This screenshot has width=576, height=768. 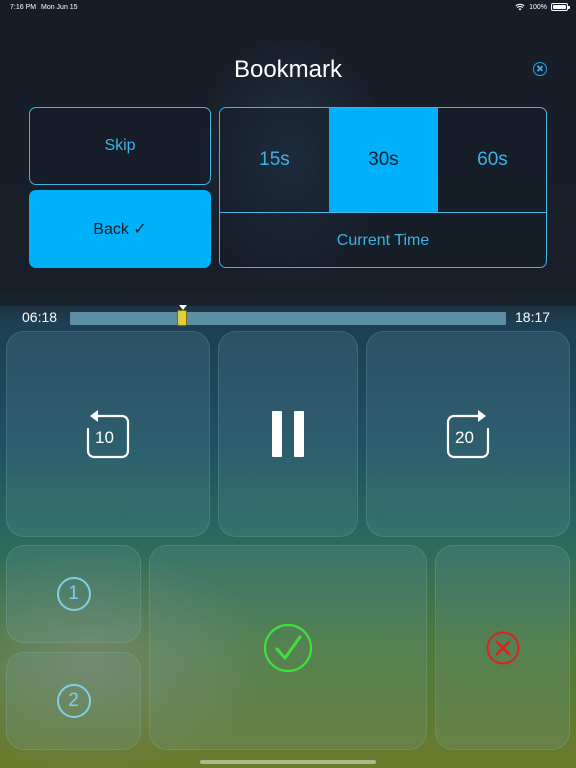 What do you see at coordinates (40, 317) in the screenshot?
I see `elapsed-time: 06:18` at bounding box center [40, 317].